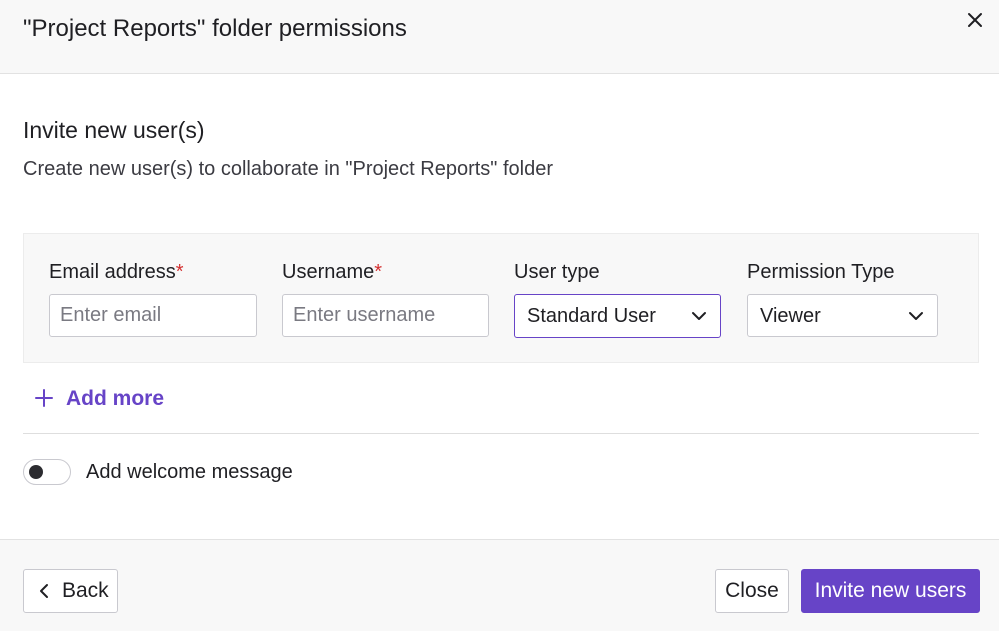  Describe the element at coordinates (44, 591) in the screenshot. I see `chevron-left-icon` at that location.